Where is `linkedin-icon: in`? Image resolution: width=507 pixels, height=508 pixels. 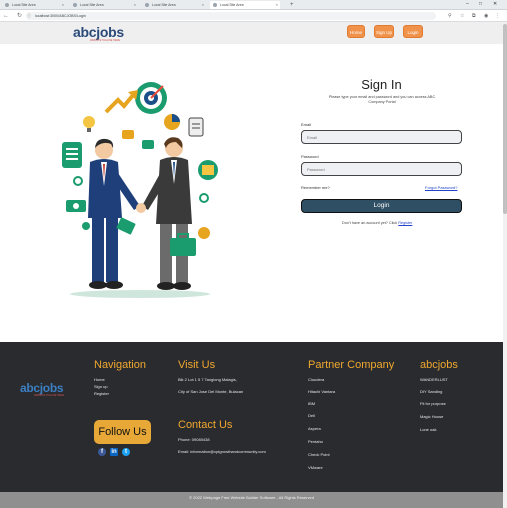 linkedin-icon: in is located at coordinates (114, 452).